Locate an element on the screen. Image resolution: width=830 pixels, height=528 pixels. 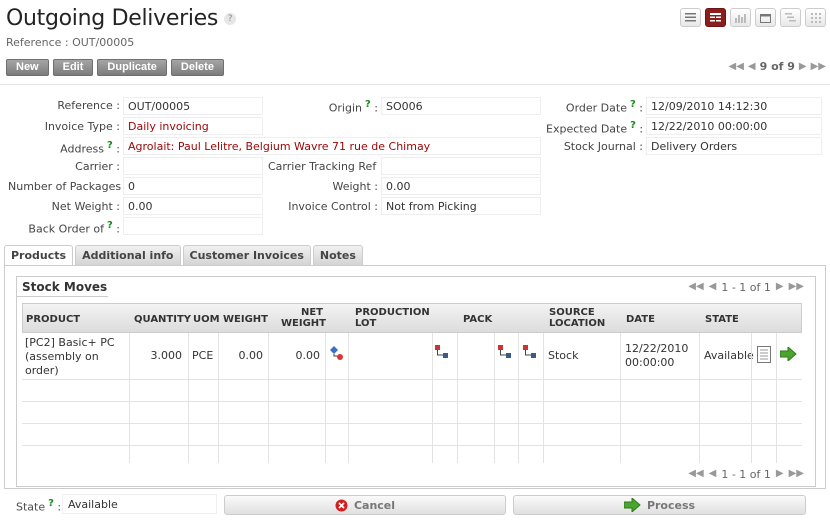
column-header-net-weight: NET WEIGHT is located at coordinates (303, 318).